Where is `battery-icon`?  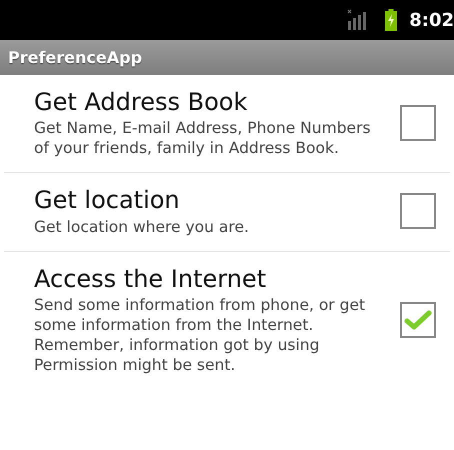
battery-icon is located at coordinates (391, 20).